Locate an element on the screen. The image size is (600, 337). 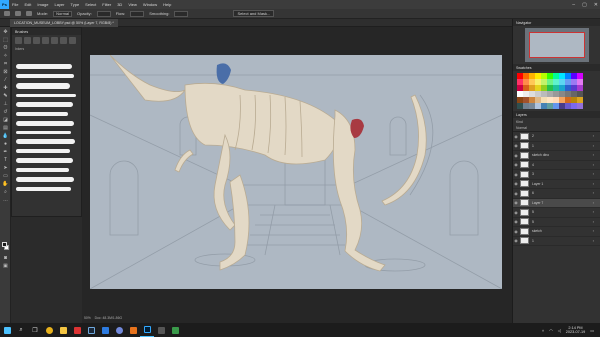
discord-icon is located at coordinates (119, 330).